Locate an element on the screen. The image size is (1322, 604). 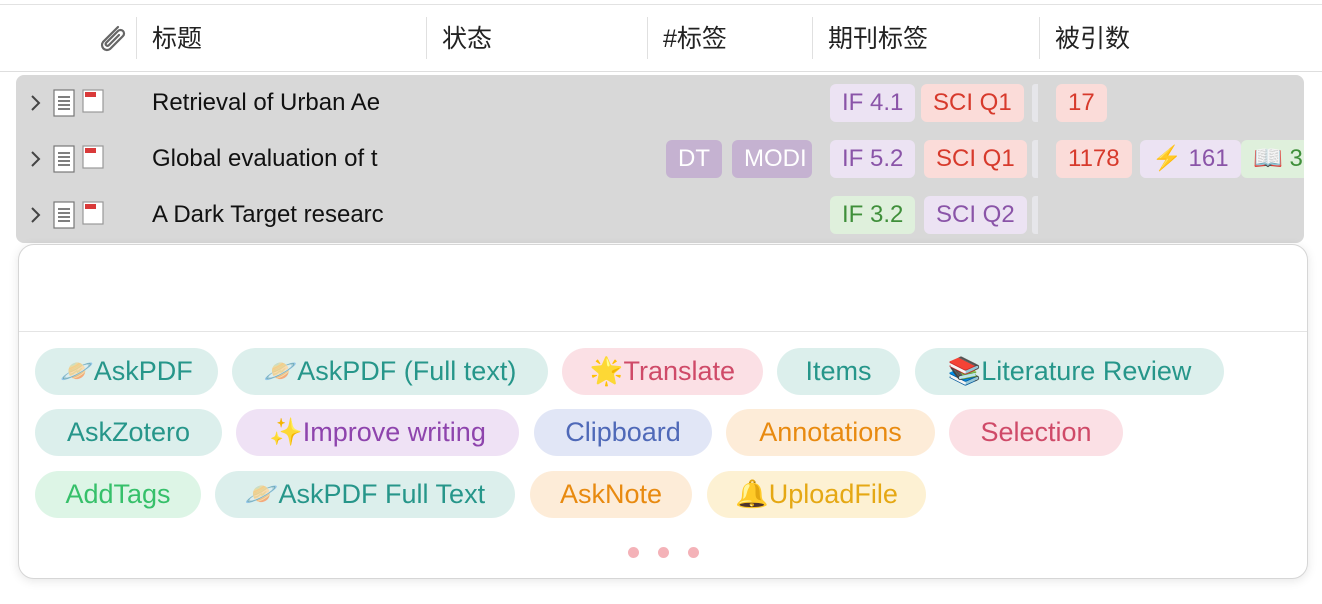
divider is located at coordinates (663, 331).